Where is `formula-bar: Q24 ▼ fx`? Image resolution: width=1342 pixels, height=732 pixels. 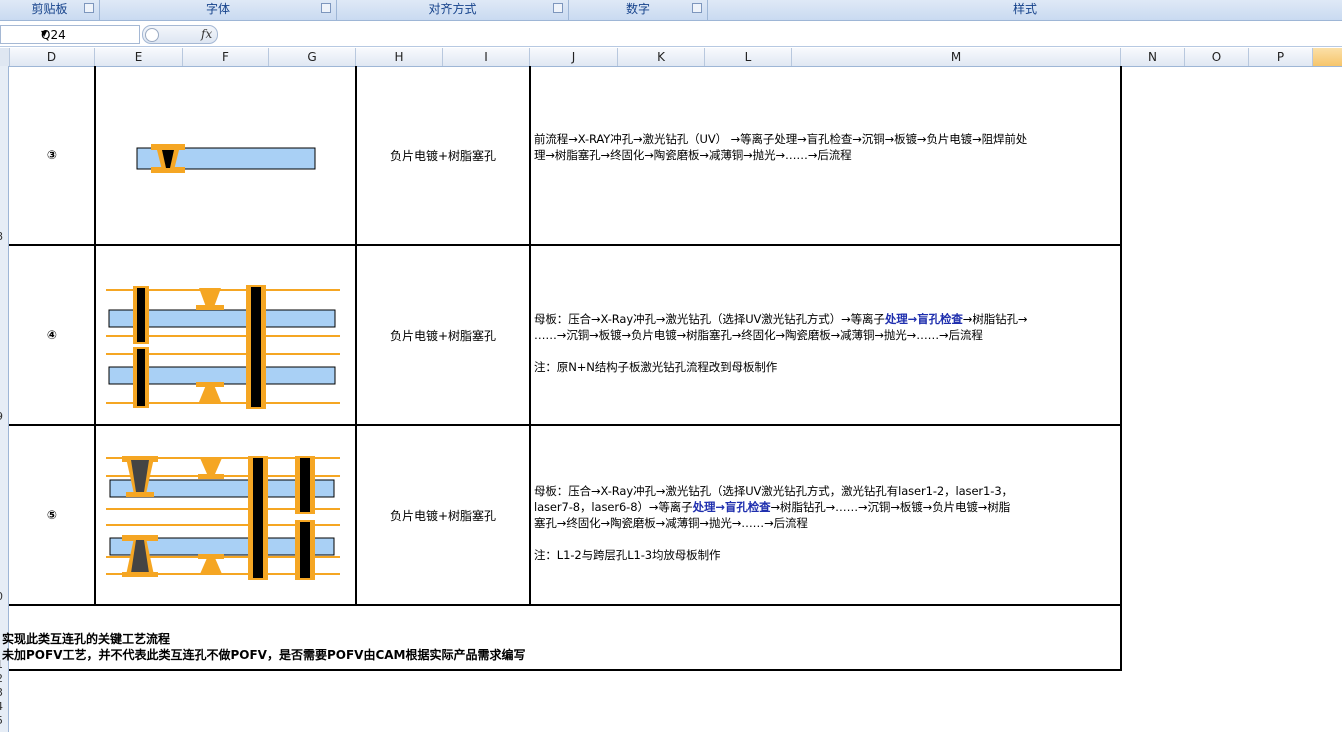 formula-bar: Q24 ▼ fx is located at coordinates (671, 35).